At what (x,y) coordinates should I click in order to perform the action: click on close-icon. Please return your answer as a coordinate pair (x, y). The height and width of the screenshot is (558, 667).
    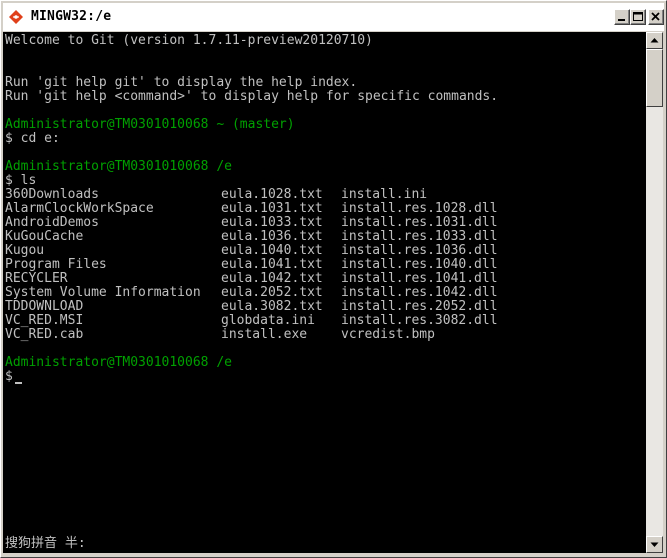
    Looking at the image, I should click on (655, 16).